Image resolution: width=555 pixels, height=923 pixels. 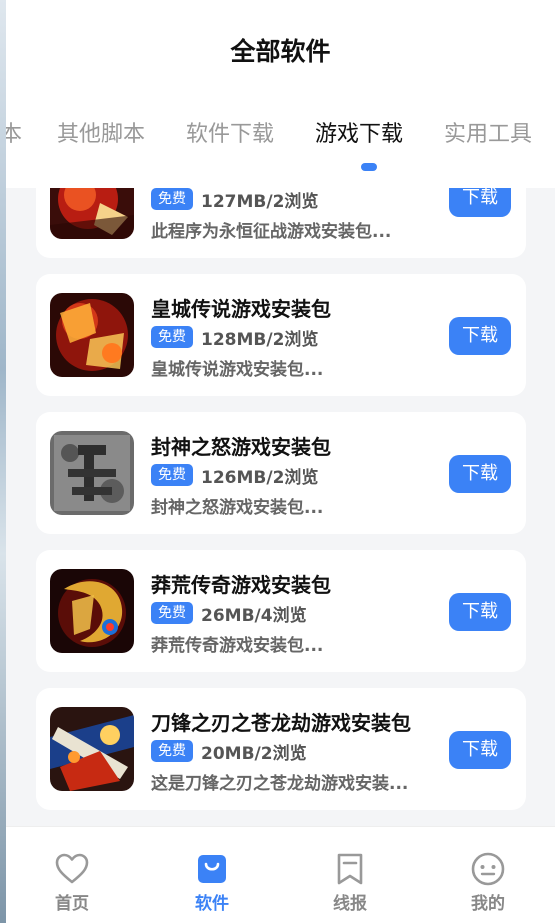 What do you see at coordinates (92, 213) in the screenshot?
I see `game-thumb-yonghengzhengzhan-icon` at bounding box center [92, 213].